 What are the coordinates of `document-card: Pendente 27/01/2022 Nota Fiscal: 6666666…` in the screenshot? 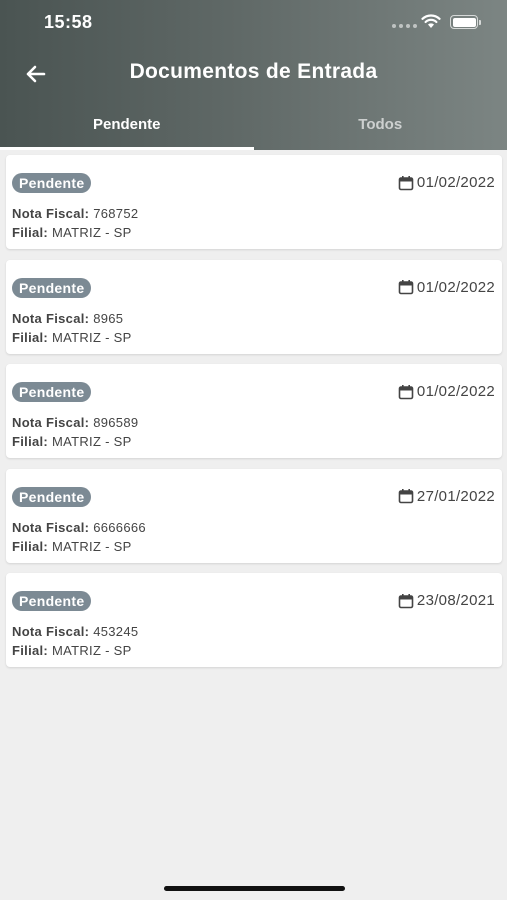 It's located at (254, 515).